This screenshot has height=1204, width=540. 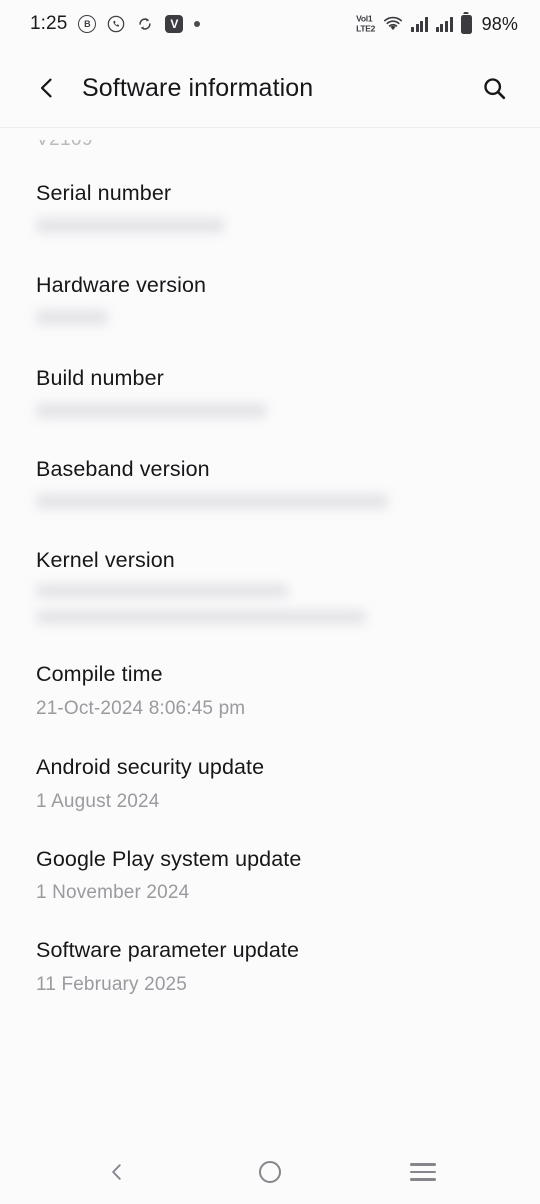 I want to click on list-item: Baseband version, so click(x=270, y=482).